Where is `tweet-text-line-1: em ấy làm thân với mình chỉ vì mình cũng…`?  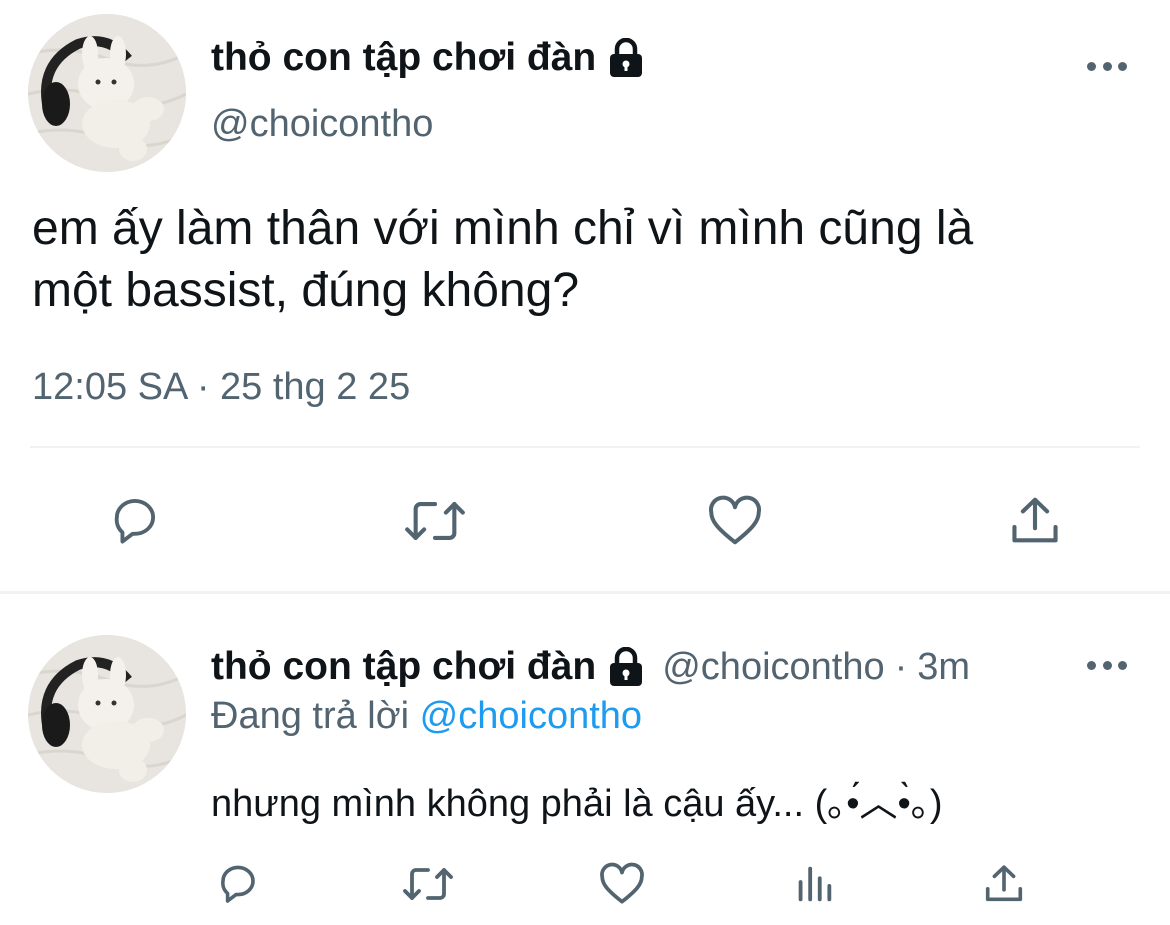 tweet-text-line-1: em ấy làm thân với mình chỉ vì mình cũng… is located at coordinates (503, 228).